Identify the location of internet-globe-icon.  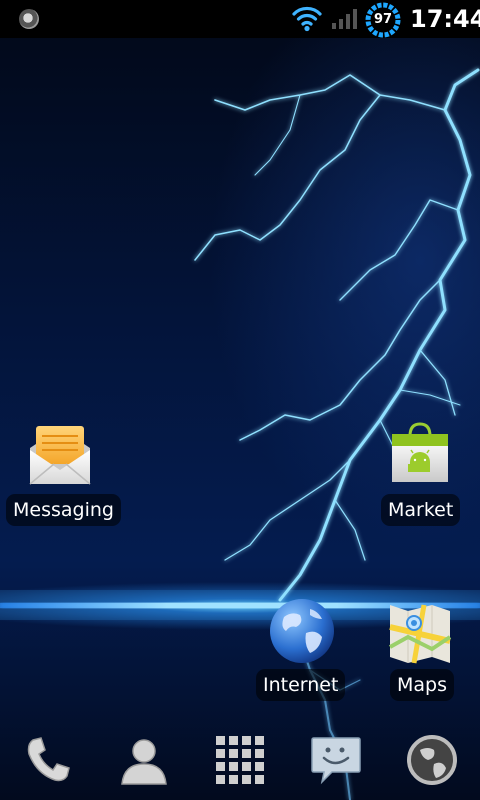
(302, 631).